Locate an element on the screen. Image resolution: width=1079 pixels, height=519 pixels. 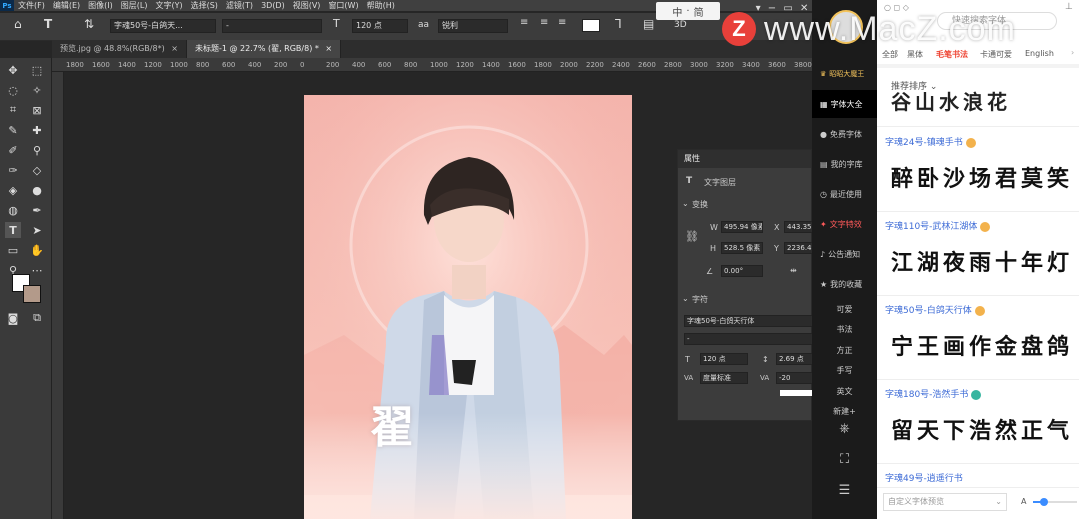
3d-button: 3D is located at coordinates (680, 25).